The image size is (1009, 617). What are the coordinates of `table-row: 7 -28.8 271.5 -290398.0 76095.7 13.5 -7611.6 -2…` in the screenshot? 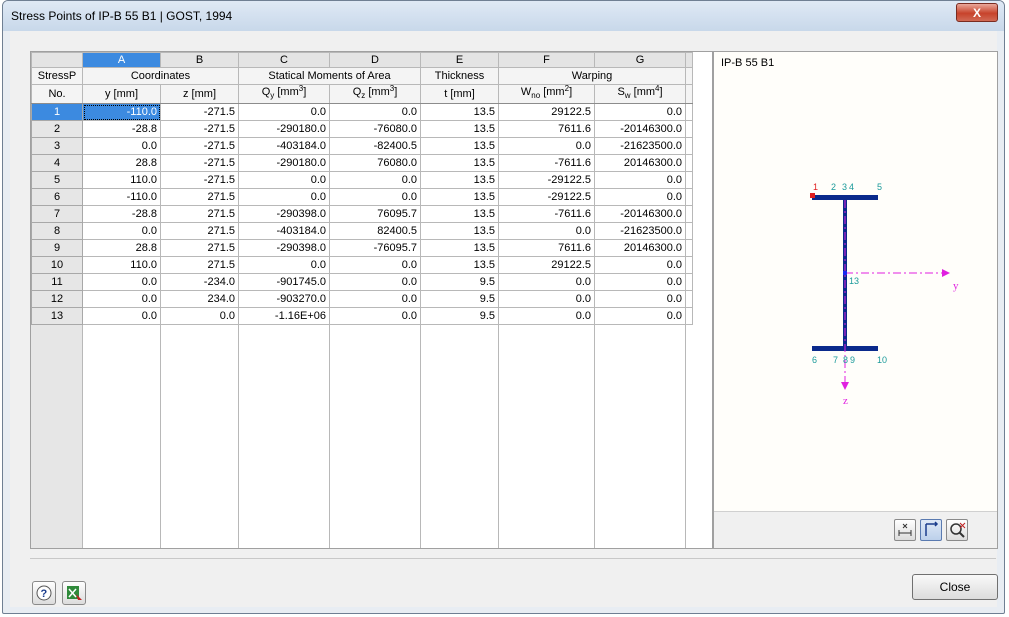 It's located at (362, 214).